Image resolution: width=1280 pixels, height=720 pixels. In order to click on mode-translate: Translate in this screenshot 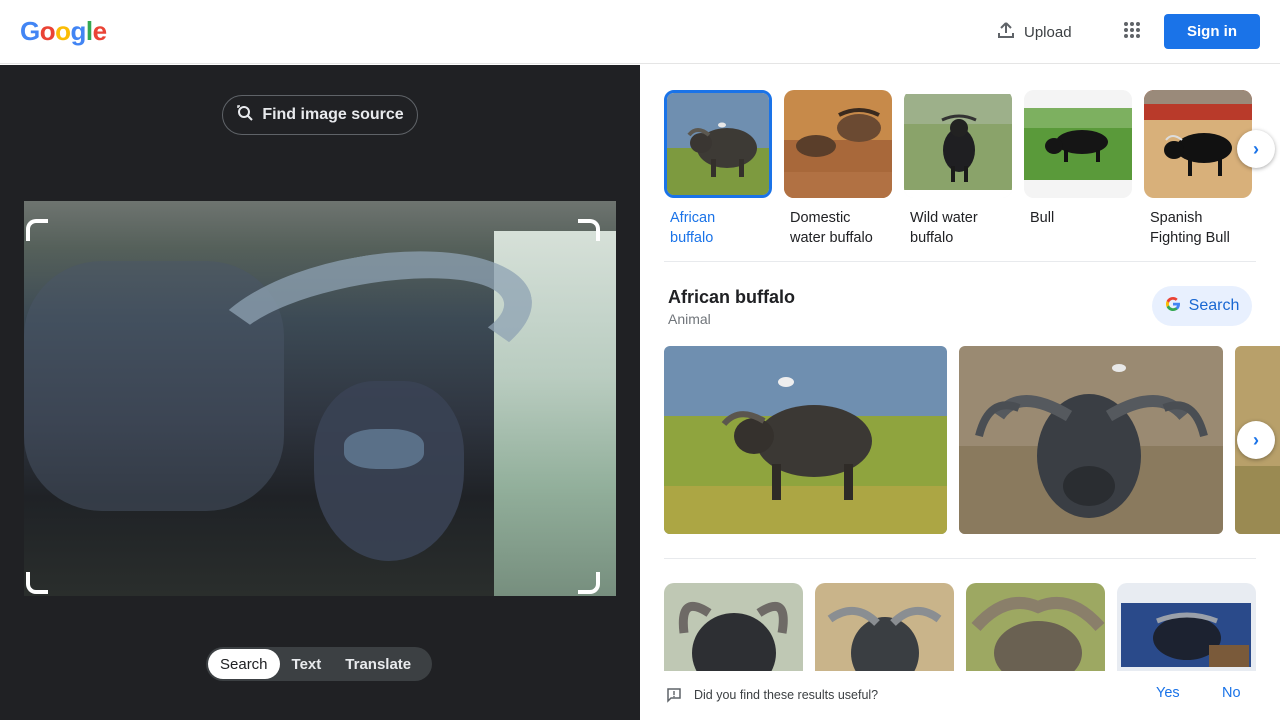, I will do `click(378, 664)`.